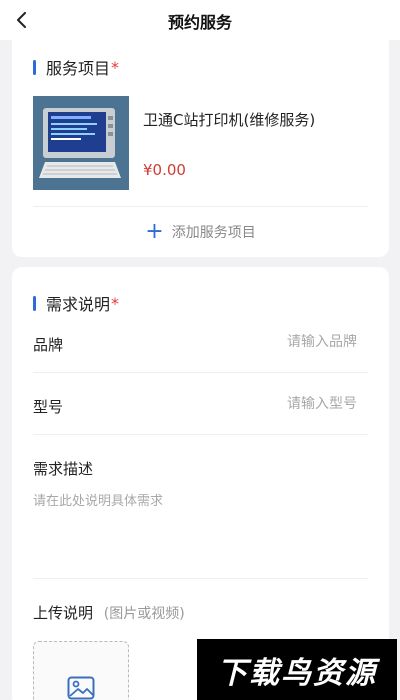 The height and width of the screenshot is (700, 400). What do you see at coordinates (213, 233) in the screenshot?
I see `add-service-label: 添加服务项目` at bounding box center [213, 233].